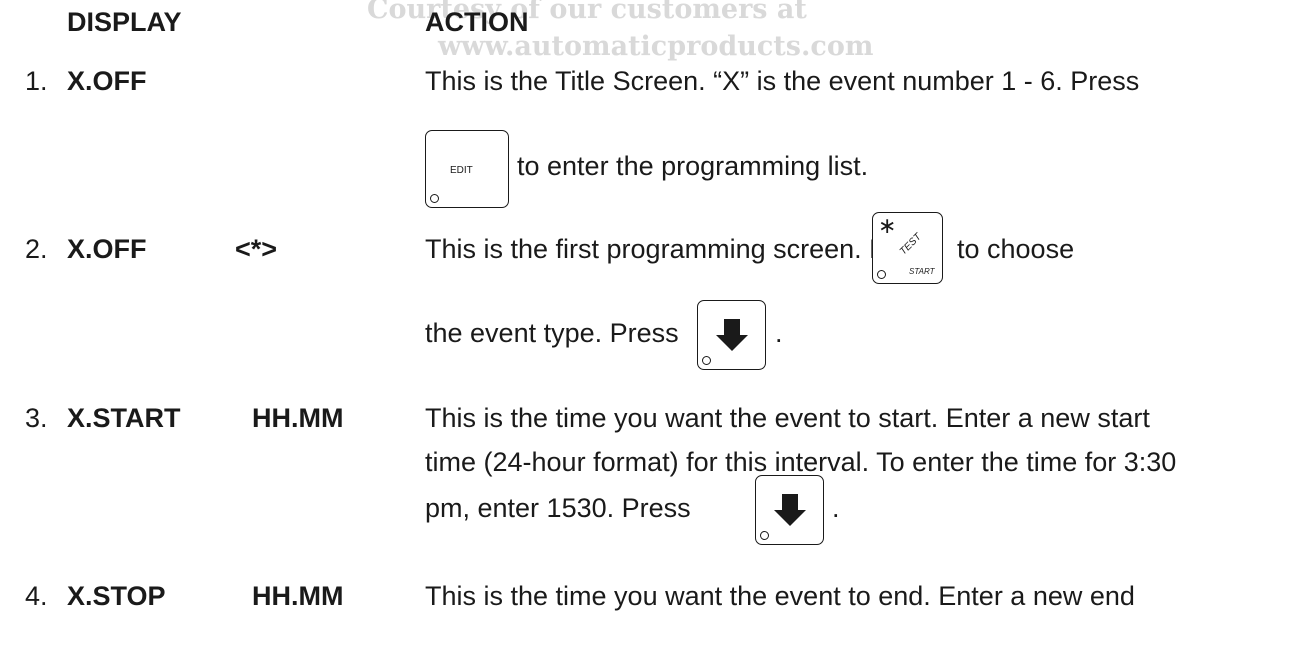 The height and width of the screenshot is (655, 1305). I want to click on step-2-number: 2., so click(36, 249).